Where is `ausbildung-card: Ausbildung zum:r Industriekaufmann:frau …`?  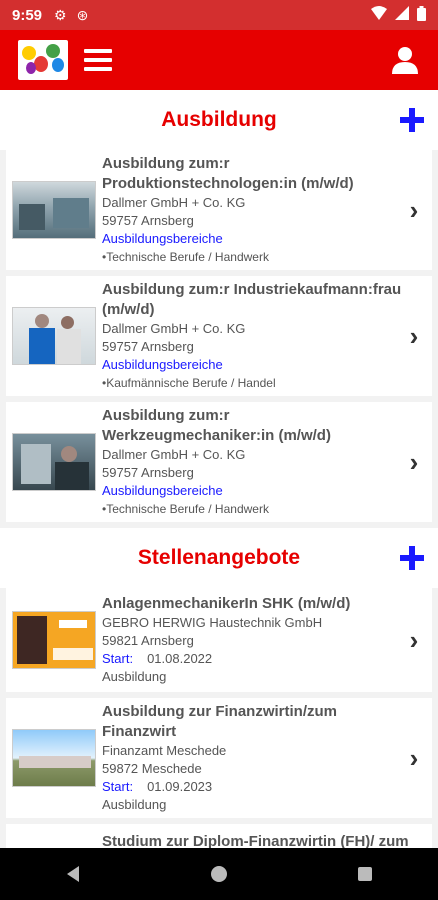
ausbildung-card: Ausbildung zum:r Industriekaufmann:frau … is located at coordinates (219, 336).